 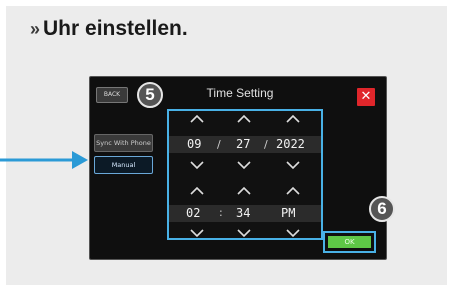 I want to click on callout-badge-6: 6, so click(x=382, y=209).